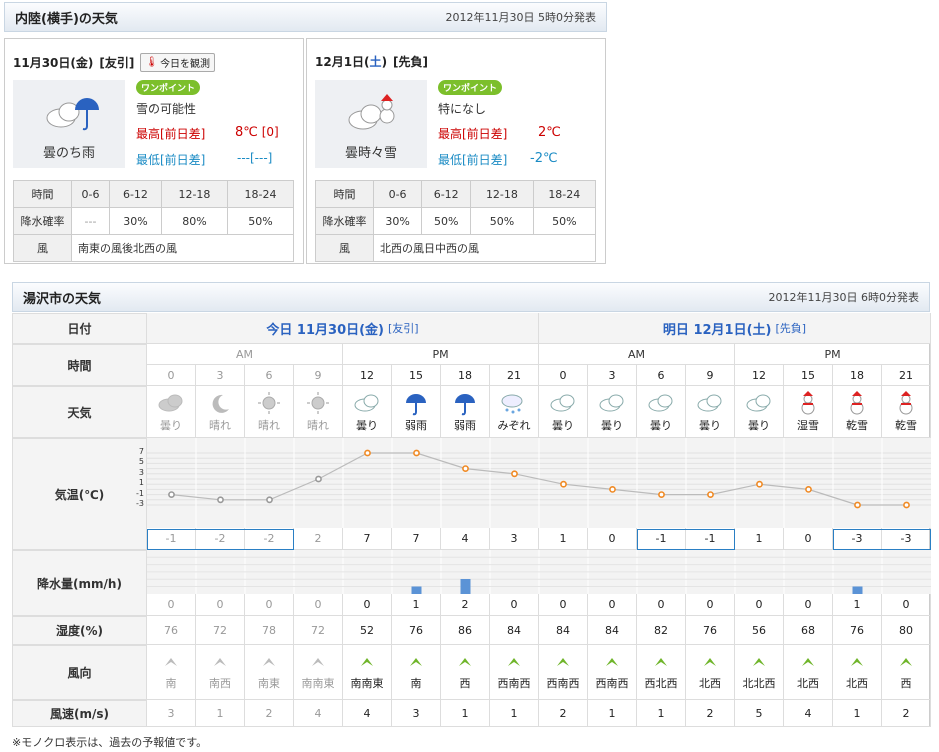 The image size is (939, 752). I want to click on weather-text: みぞれ, so click(514, 425).